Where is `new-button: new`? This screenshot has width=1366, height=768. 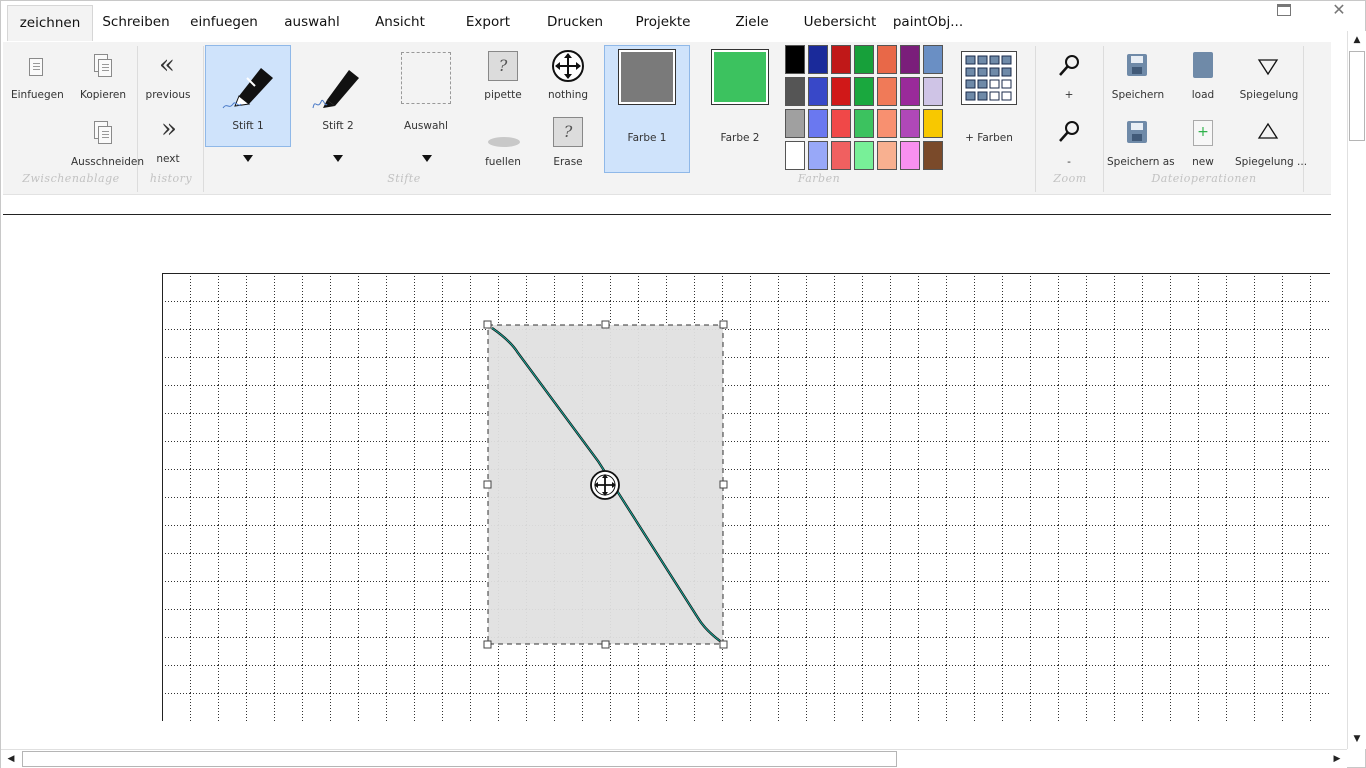 new-button: new is located at coordinates (1203, 162).